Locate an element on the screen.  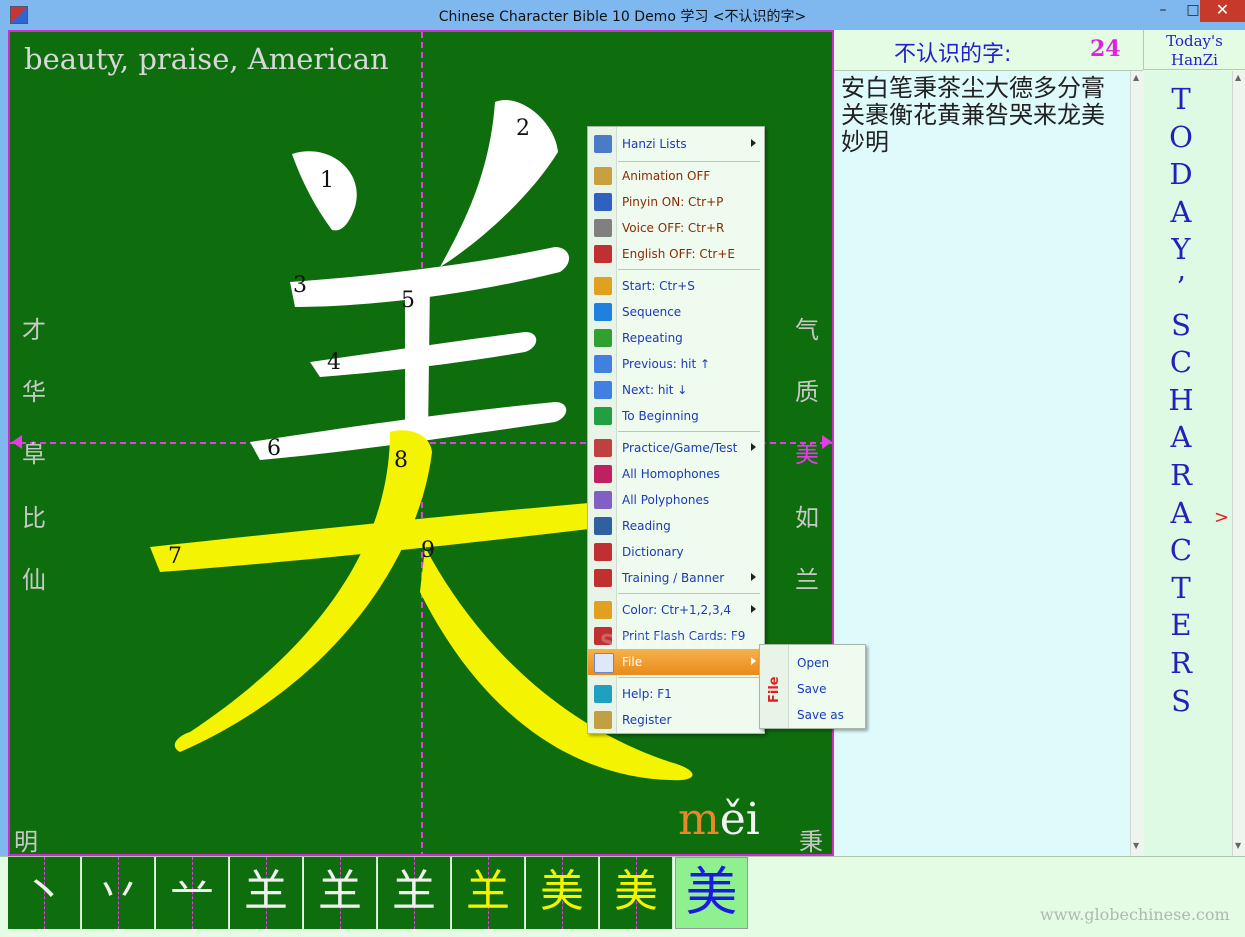
practice-icon is located at coordinates (603, 448).